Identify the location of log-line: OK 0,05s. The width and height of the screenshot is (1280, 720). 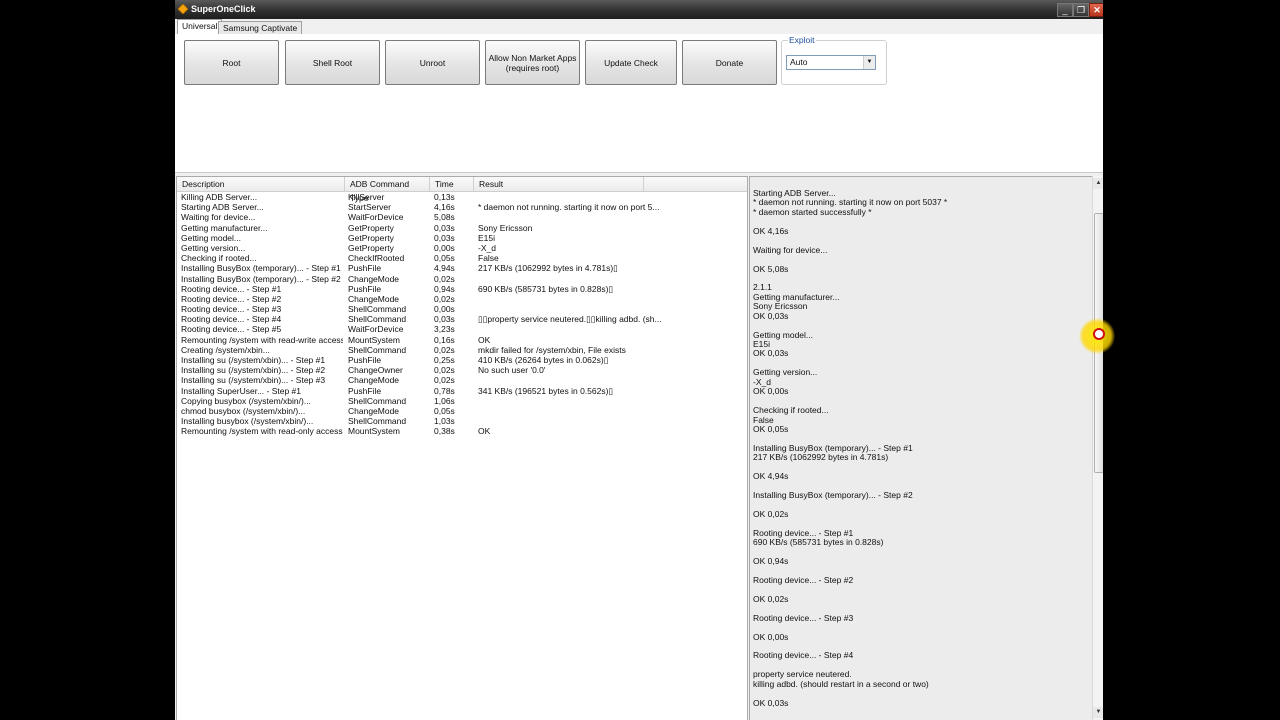
(771, 428).